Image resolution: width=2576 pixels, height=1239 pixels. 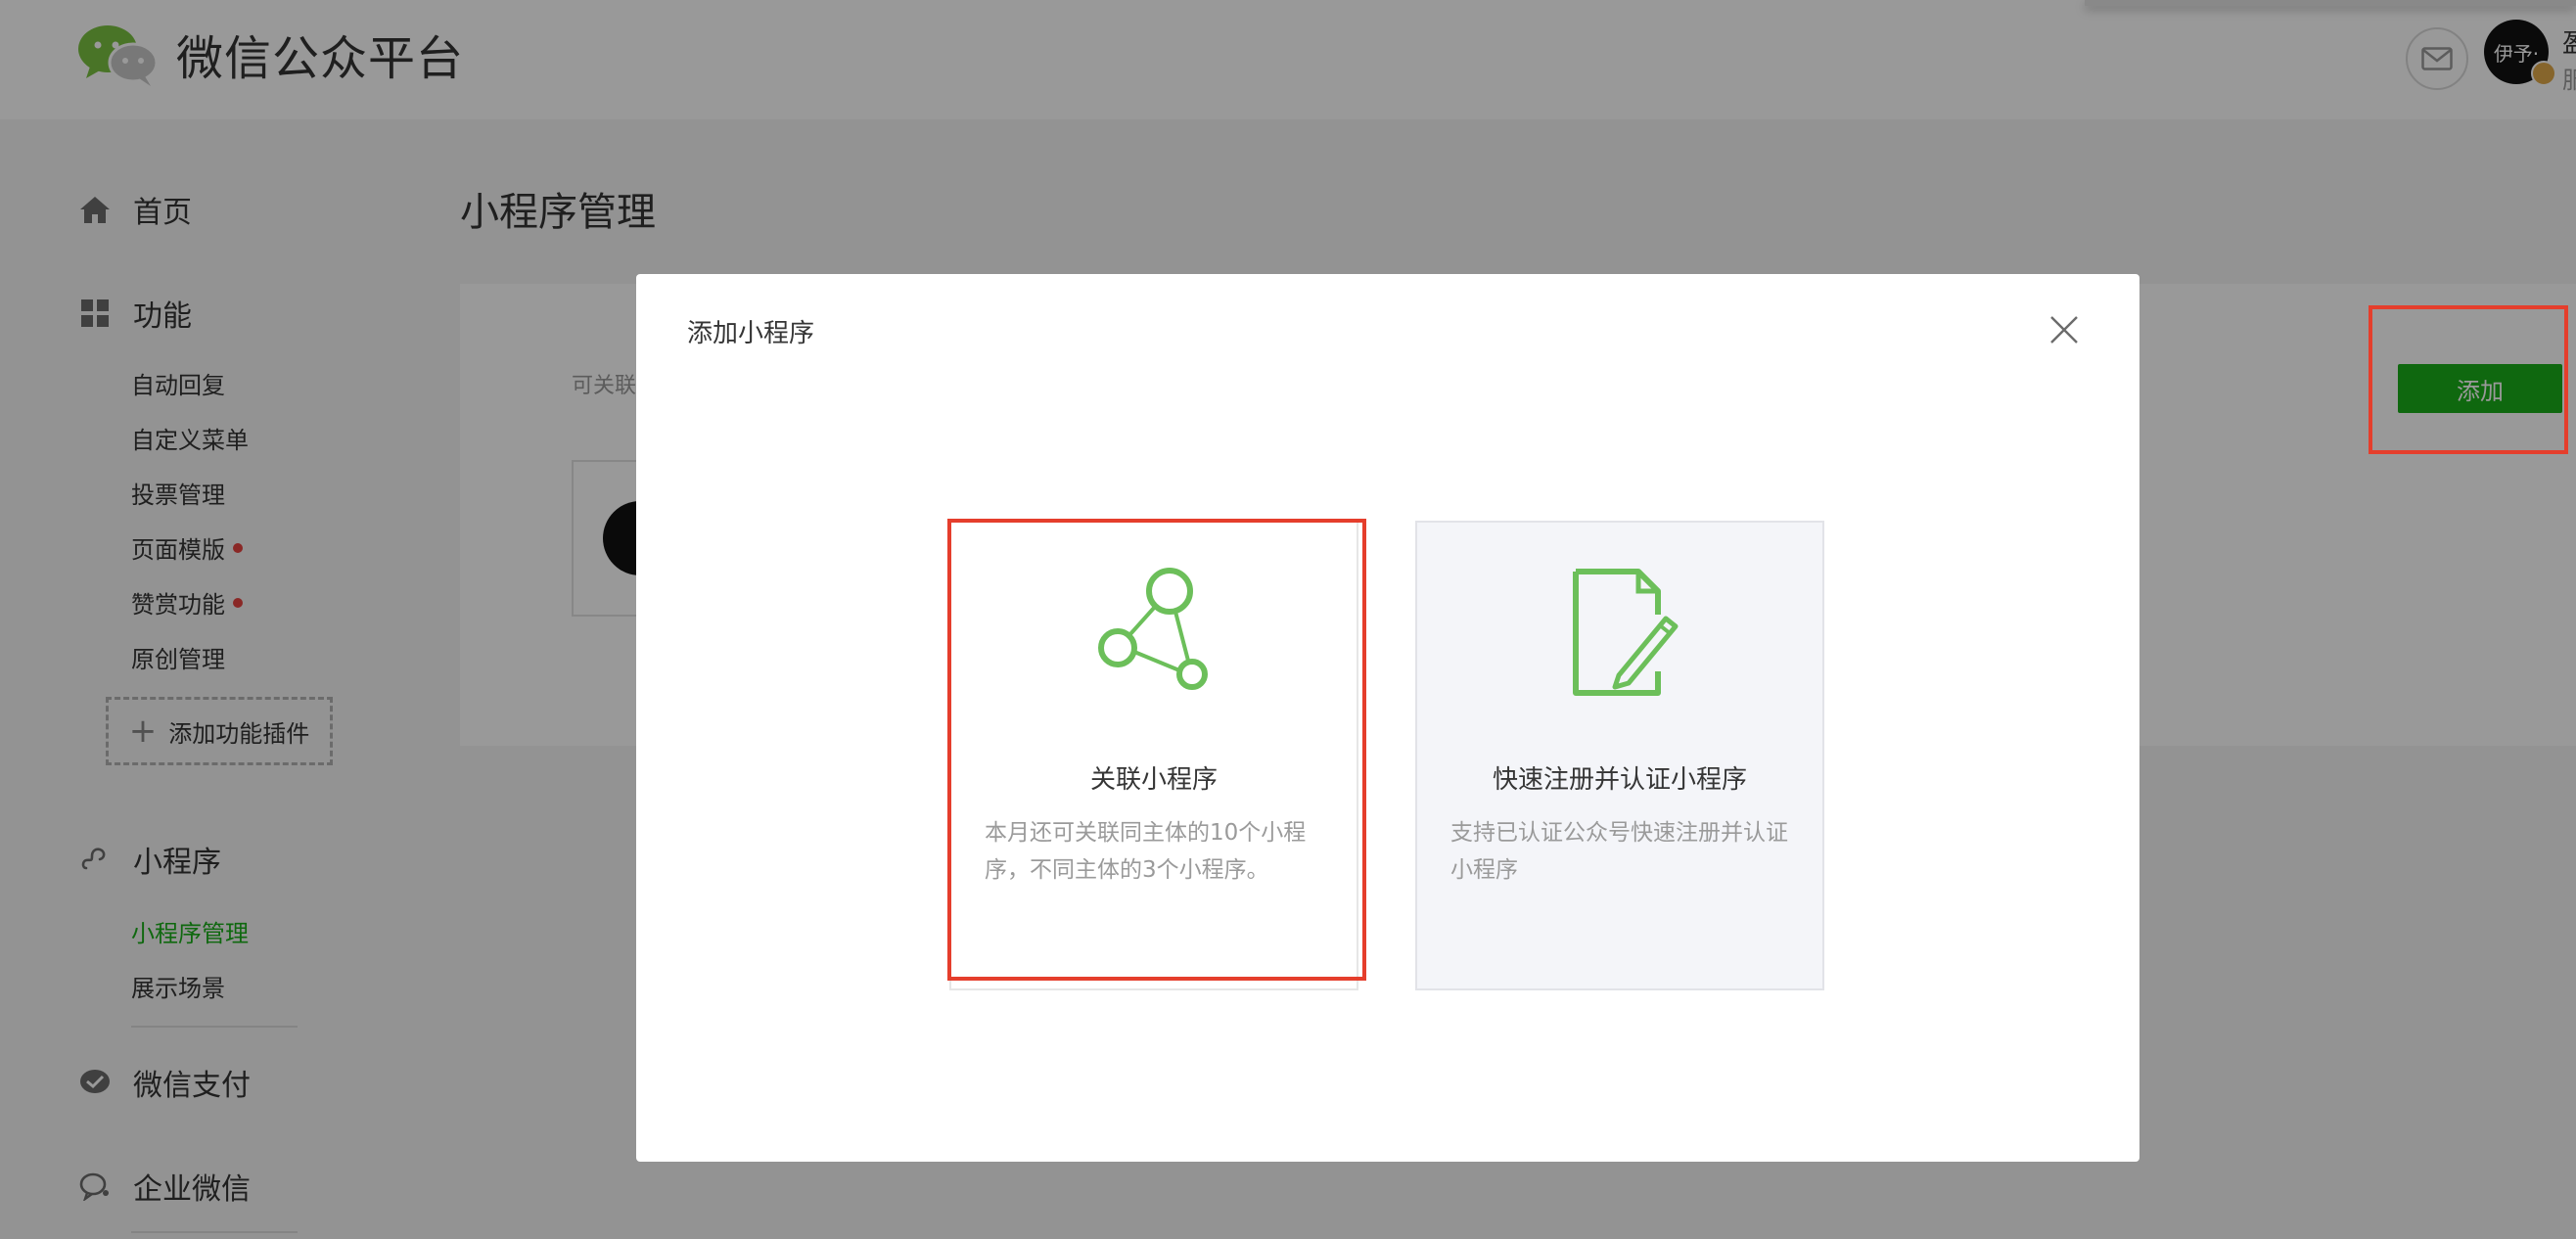 I want to click on option-description: 支持已认证公众号快速注册并认证小程序, so click(x=1619, y=851).